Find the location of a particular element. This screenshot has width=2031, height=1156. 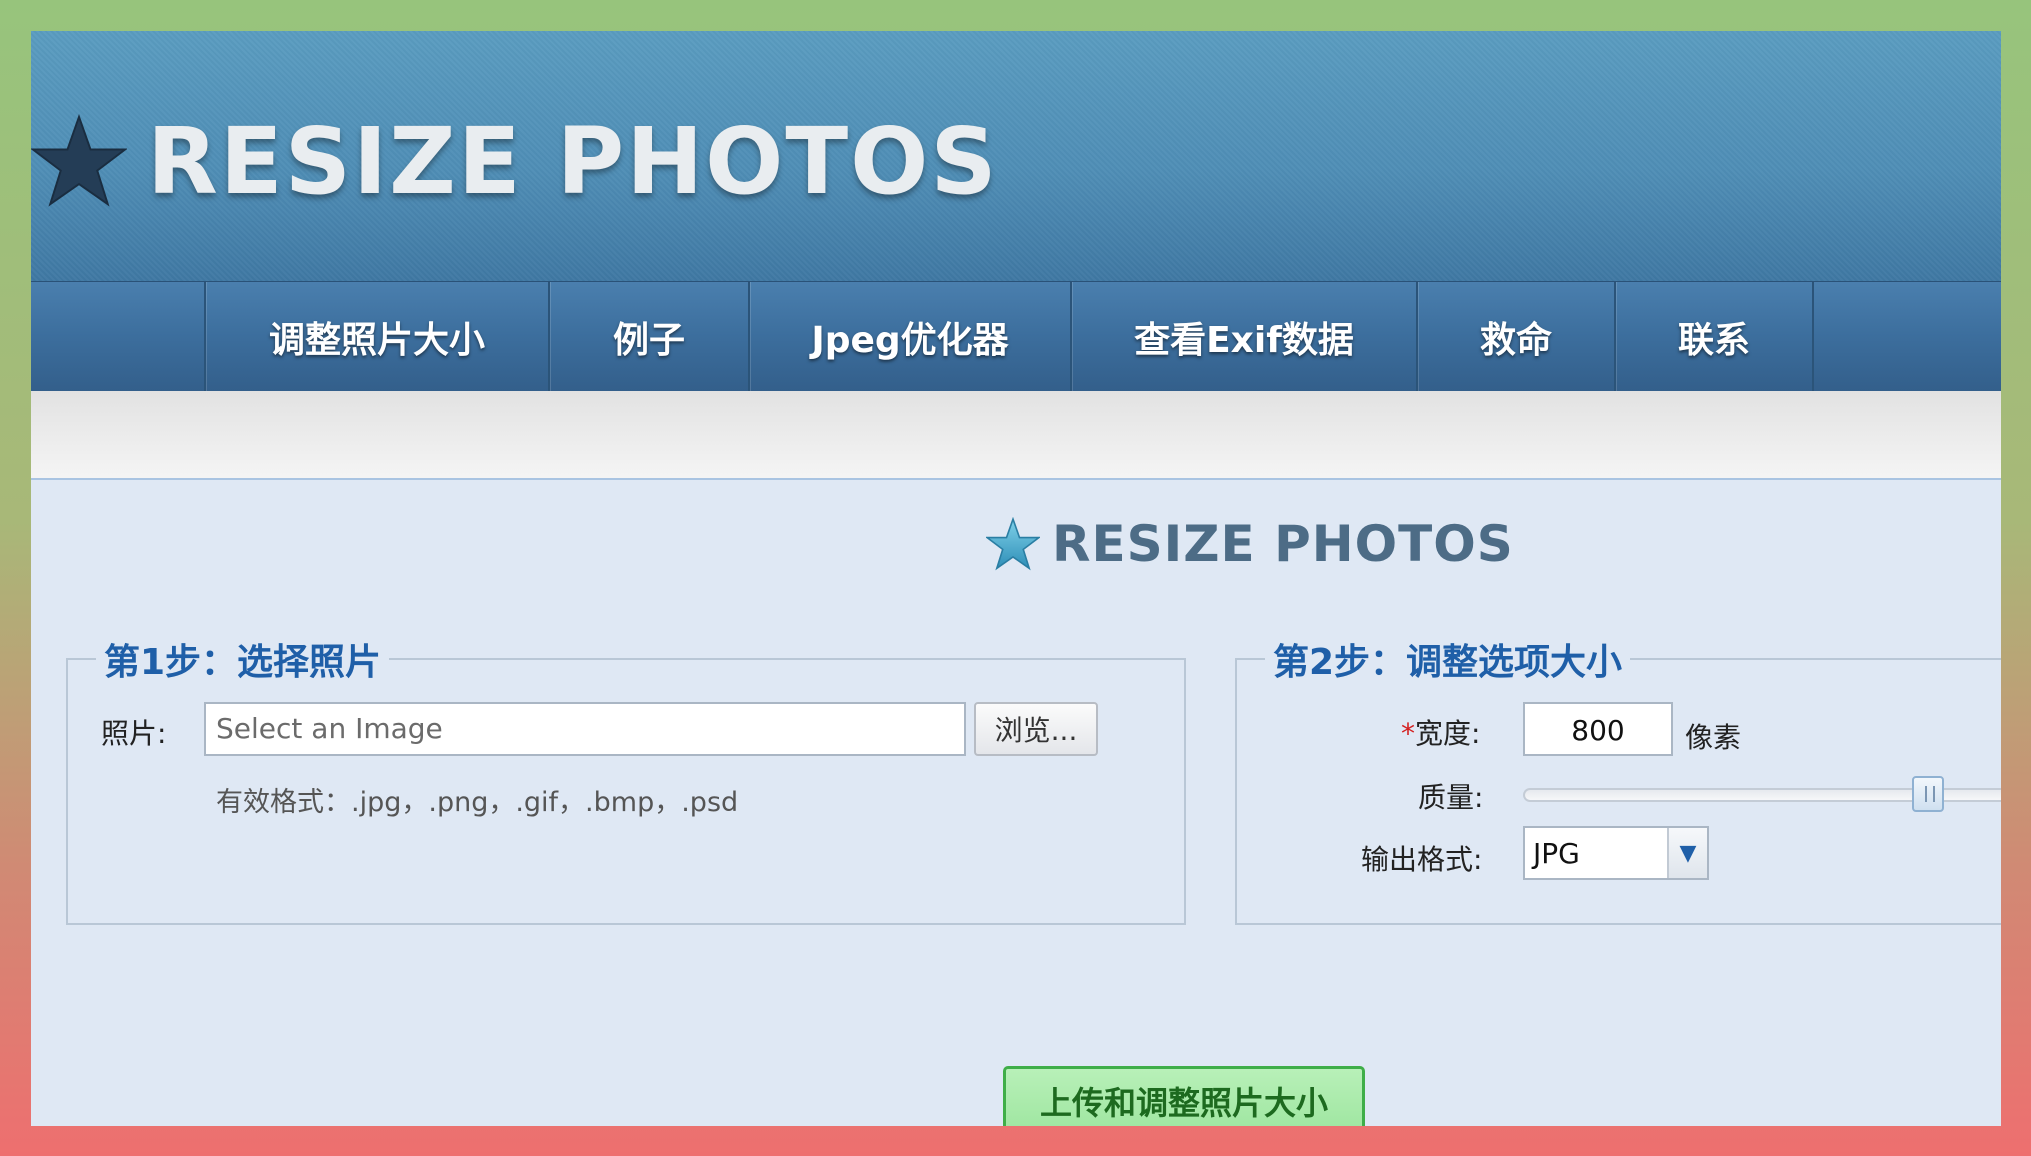

width-unit: 像素 is located at coordinates (1713, 737).